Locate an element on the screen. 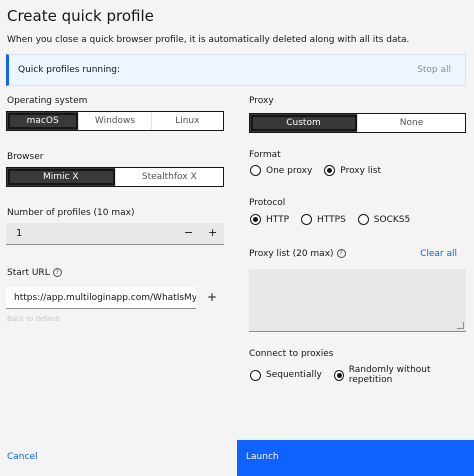  running-profiles-banner: Quick profiles running: Stop all is located at coordinates (236, 70).